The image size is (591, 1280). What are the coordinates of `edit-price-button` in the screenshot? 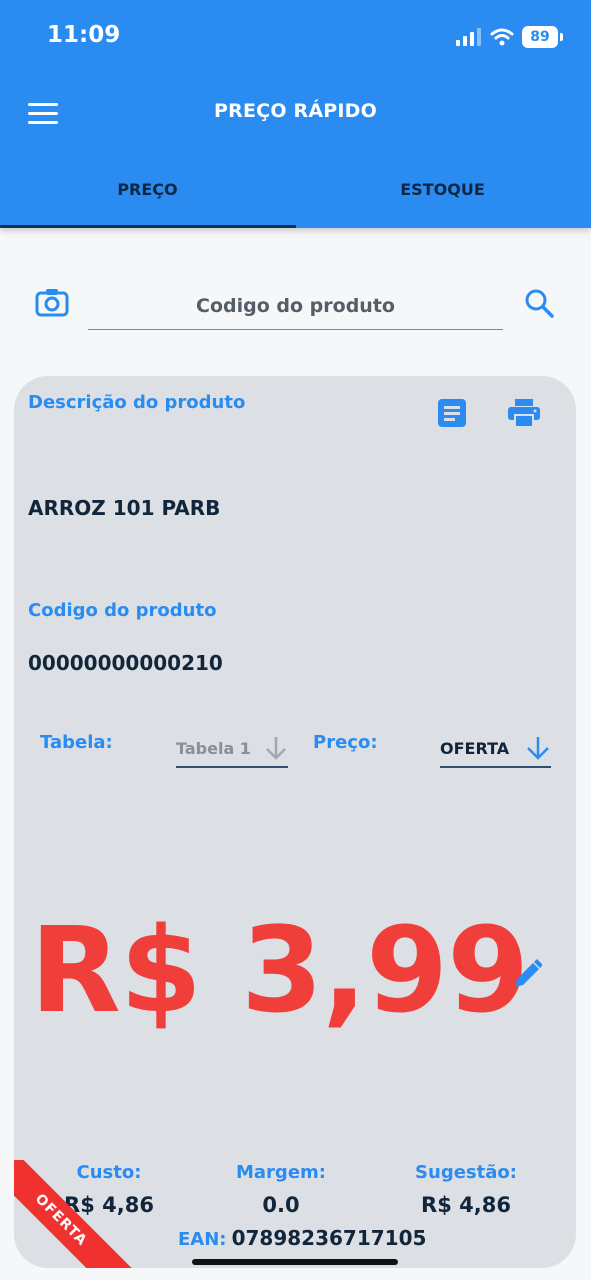 It's located at (527, 974).